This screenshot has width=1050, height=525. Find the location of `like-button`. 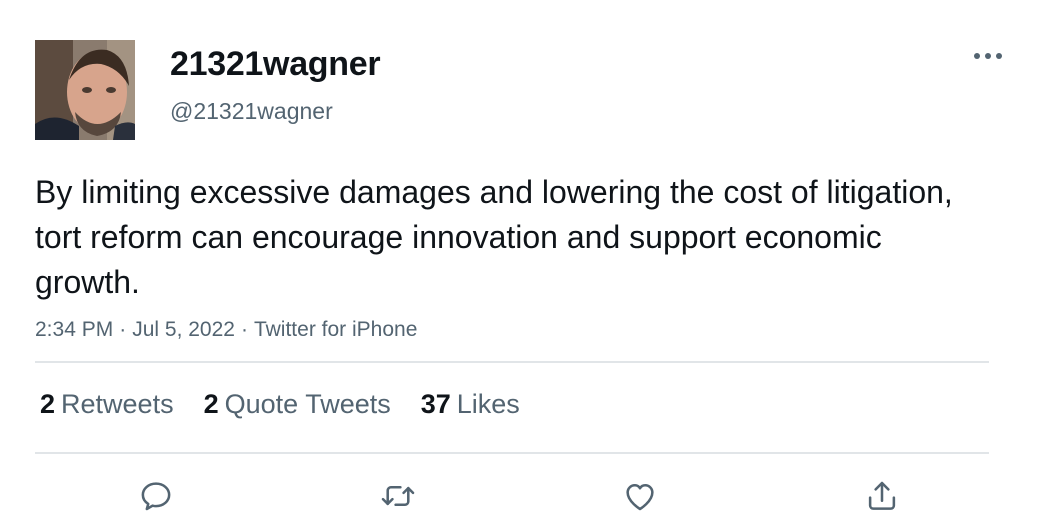

like-button is located at coordinates (640, 496).